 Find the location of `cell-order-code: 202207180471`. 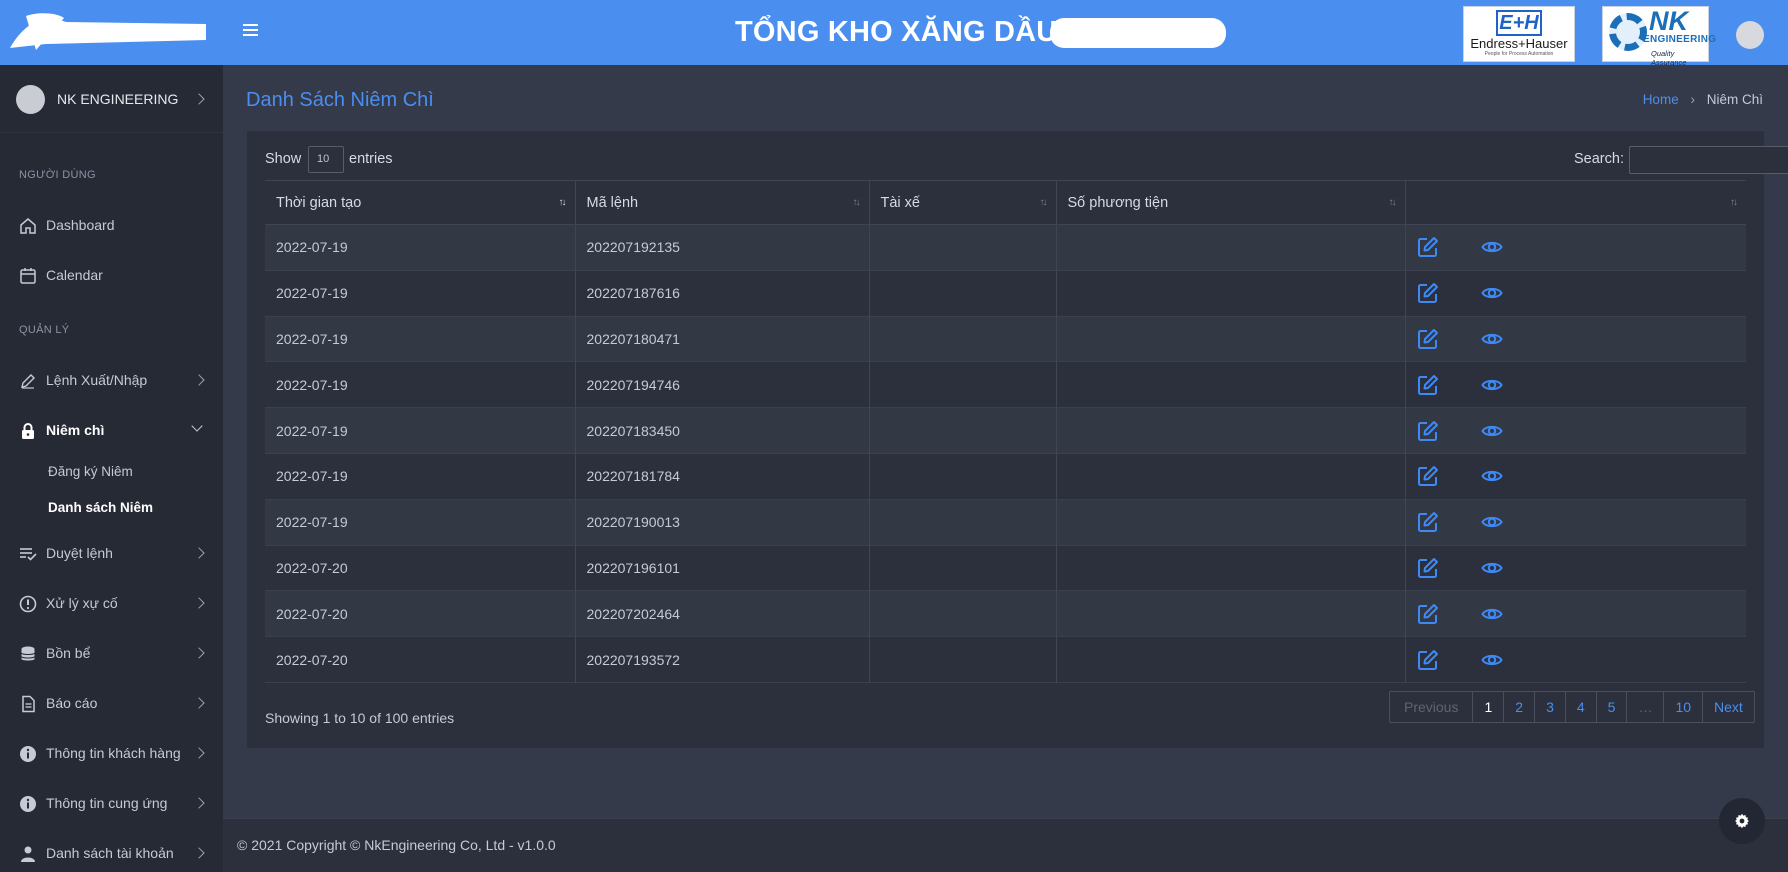

cell-order-code: 202207180471 is located at coordinates (722, 339).